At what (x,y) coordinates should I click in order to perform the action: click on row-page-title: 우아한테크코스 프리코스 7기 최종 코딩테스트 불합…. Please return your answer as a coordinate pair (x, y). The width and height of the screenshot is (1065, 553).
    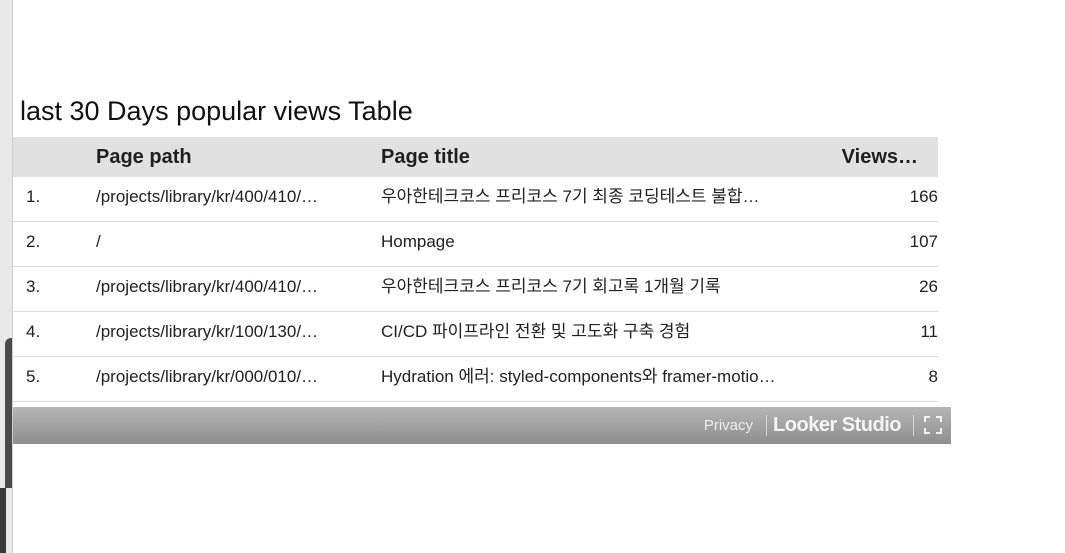
    Looking at the image, I should click on (570, 196).